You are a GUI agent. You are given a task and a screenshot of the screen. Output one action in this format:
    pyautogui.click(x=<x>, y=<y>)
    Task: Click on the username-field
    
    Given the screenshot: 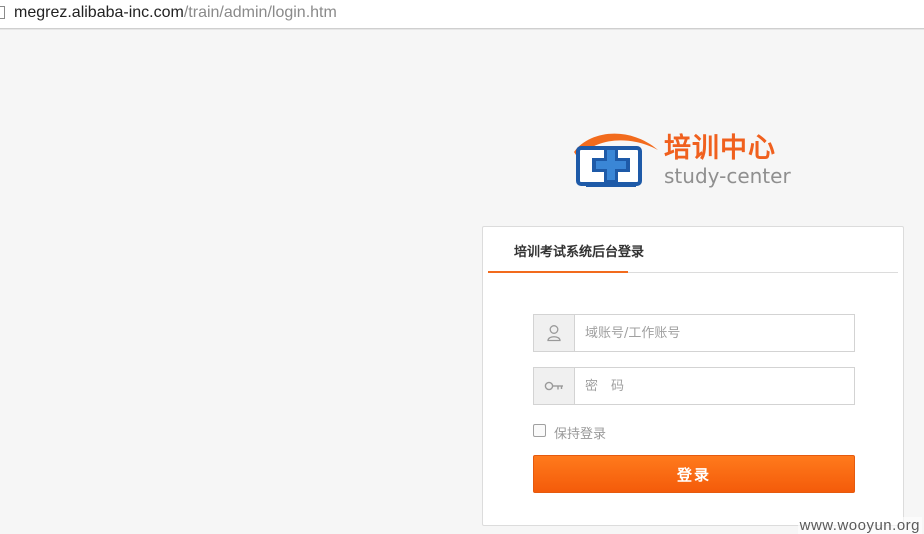 What is the action you would take?
    pyautogui.click(x=694, y=333)
    